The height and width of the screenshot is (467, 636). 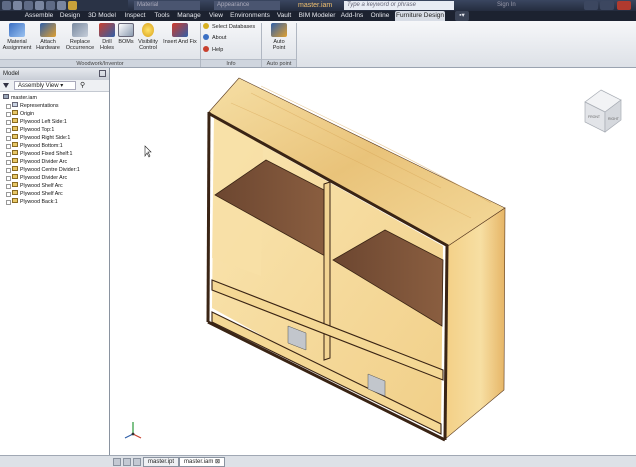 I want to click on select-databases-button: Select Databases, so click(x=229, y=27).